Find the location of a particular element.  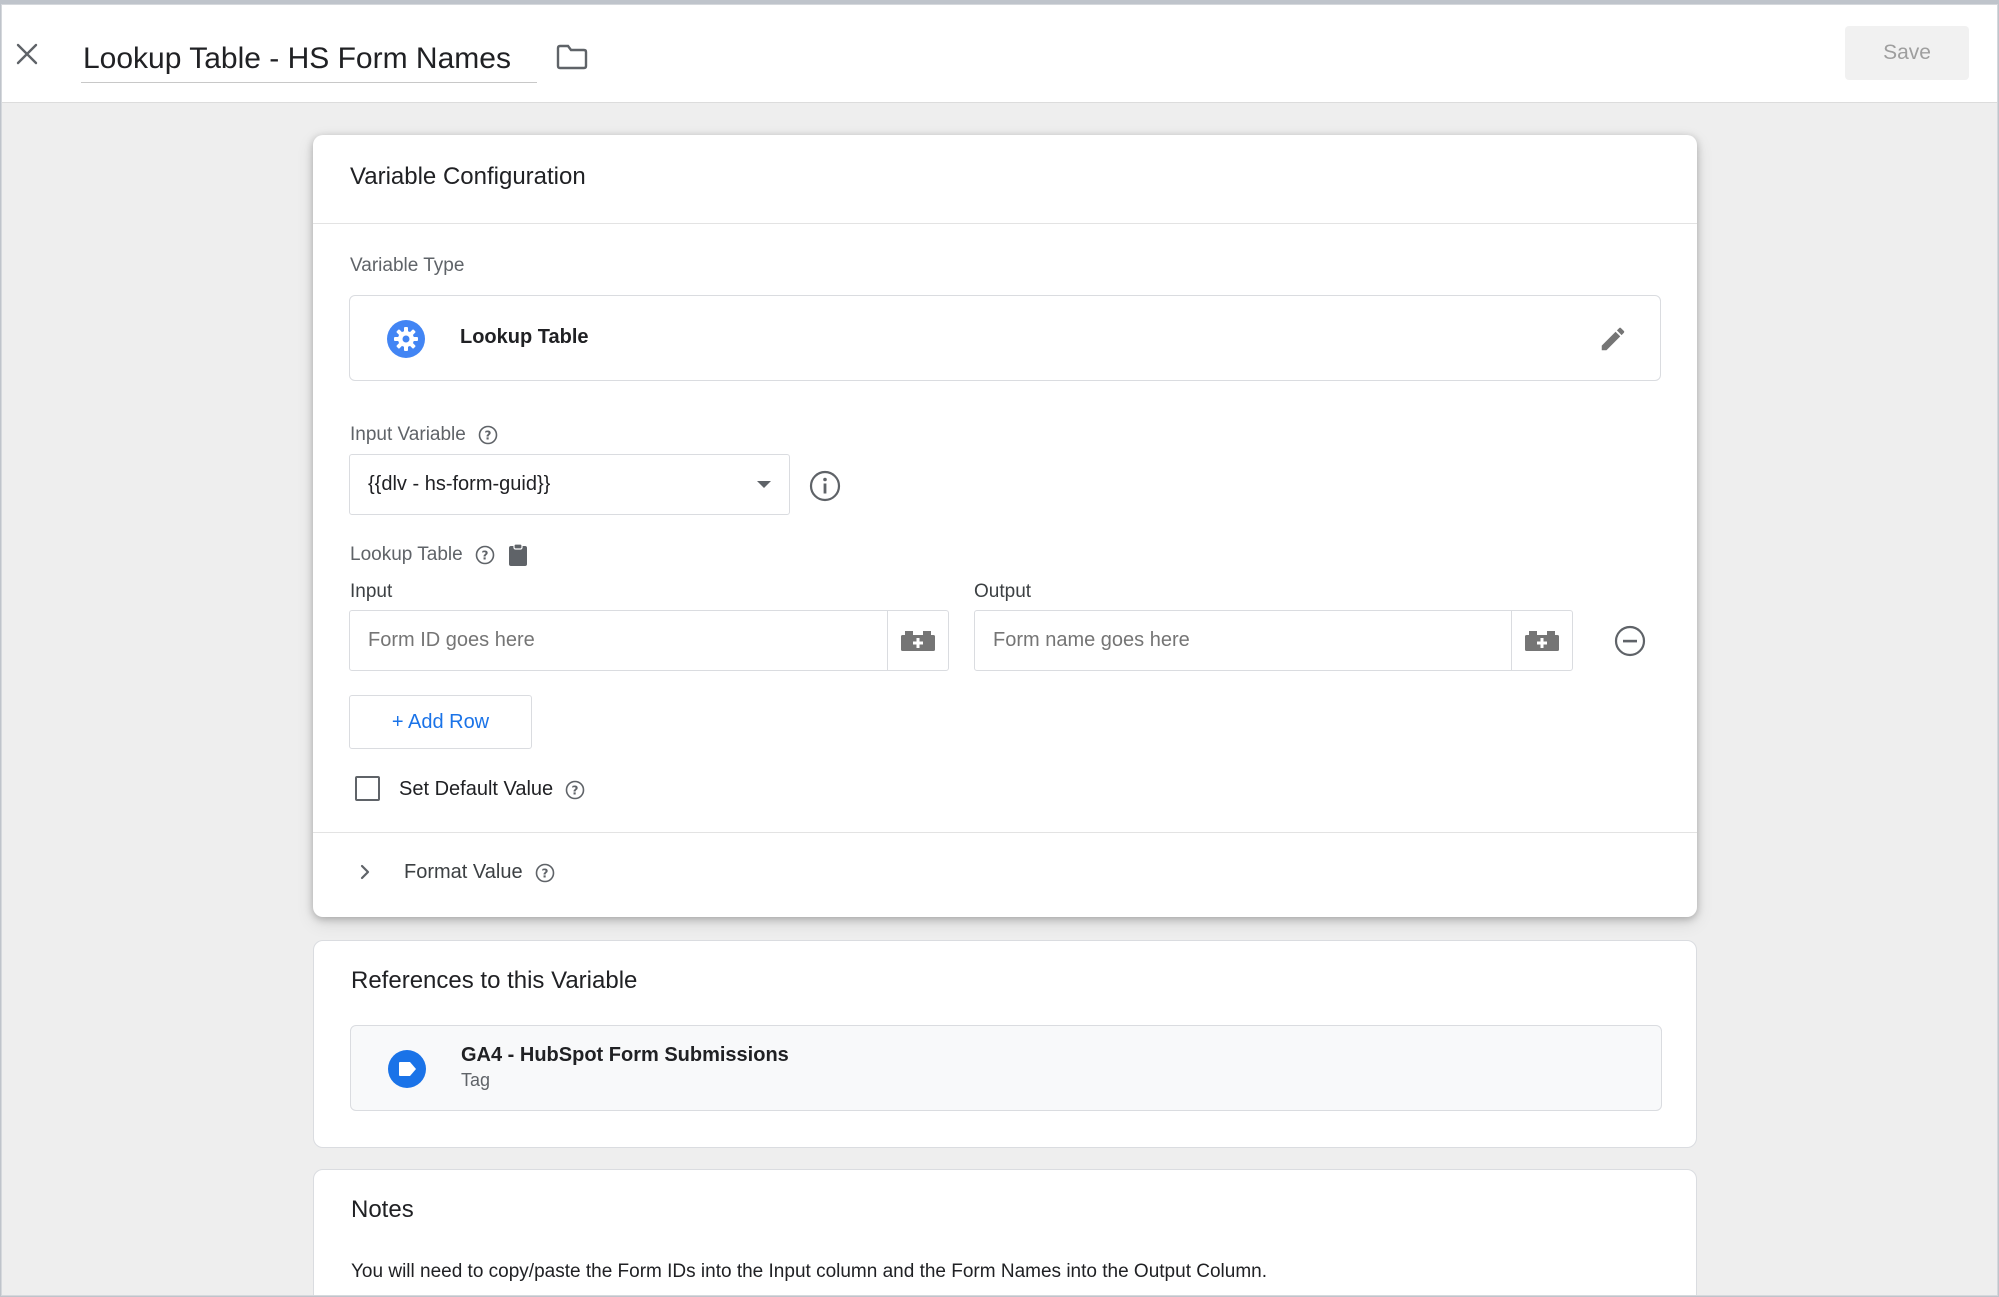

input-variable-dropdown: {{dlv - hs-form-guid}} is located at coordinates (569, 484).